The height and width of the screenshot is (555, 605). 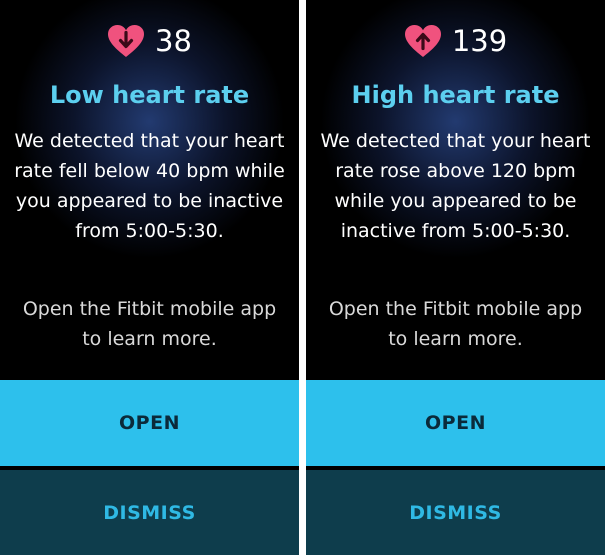 I want to click on heart-rate-readout: 139, so click(x=455, y=41).